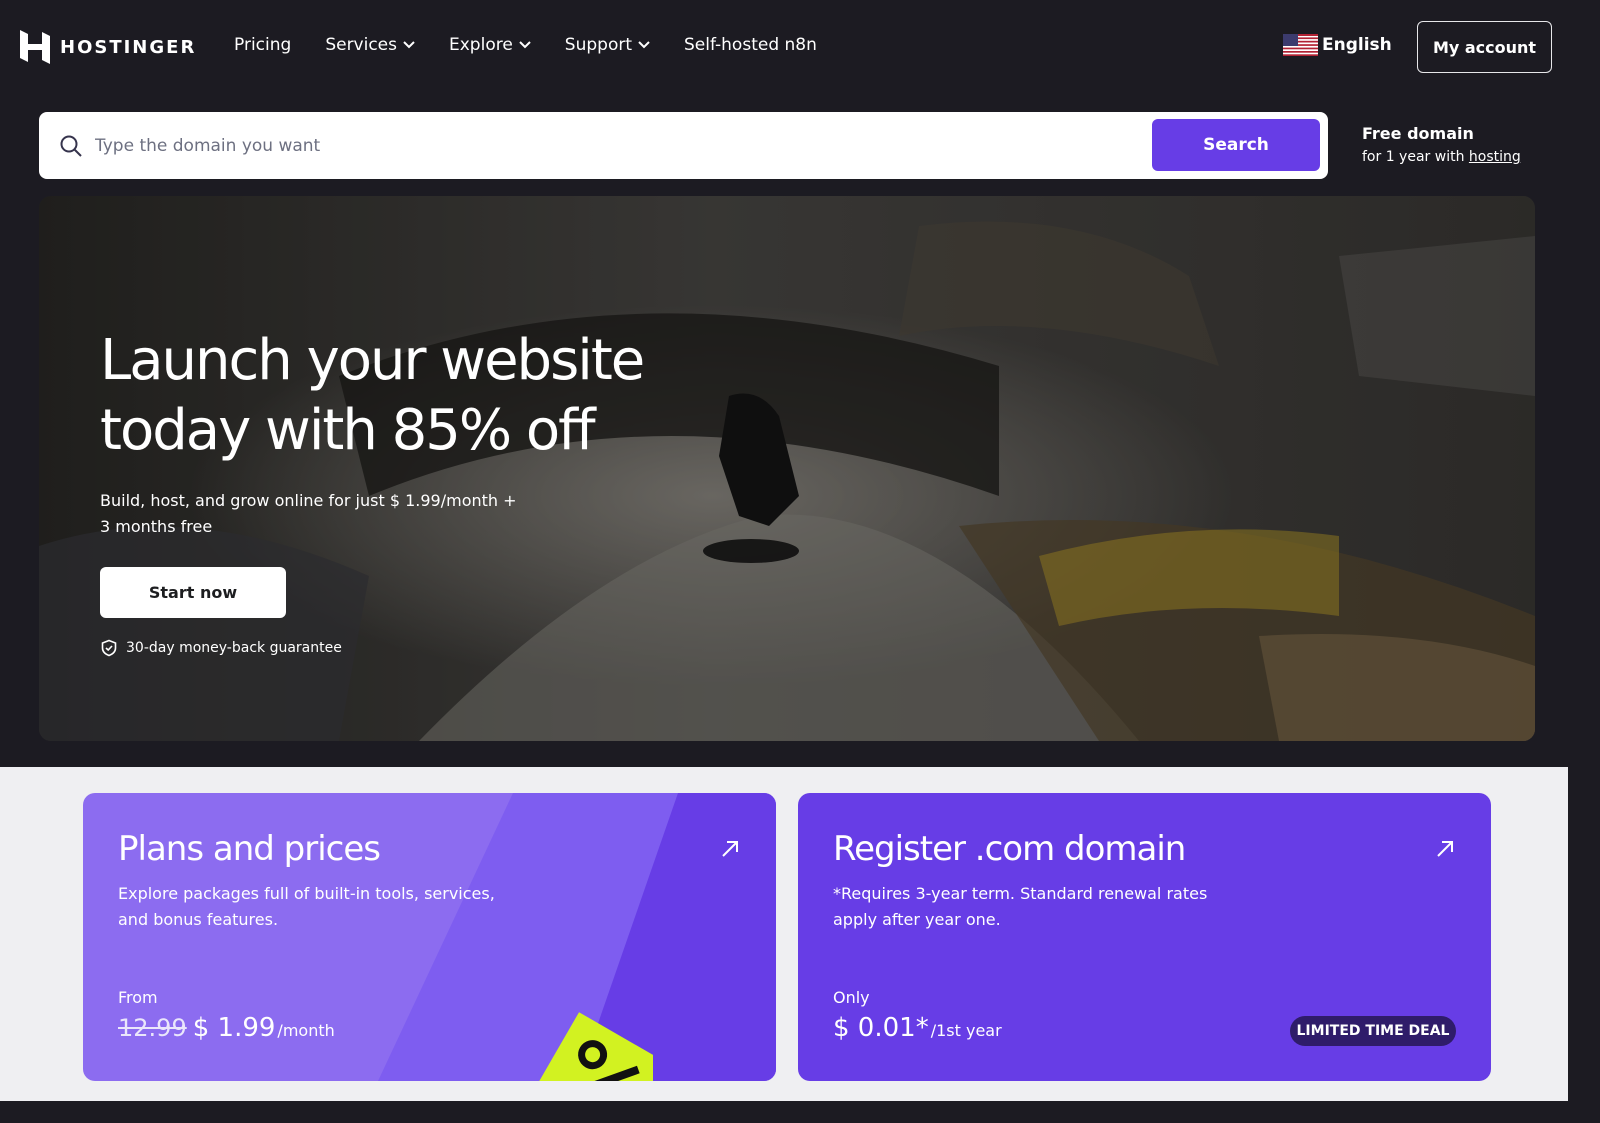 Image resolution: width=1600 pixels, height=1123 pixels. I want to click on plans-card-title: Plans and prices, so click(249, 849).